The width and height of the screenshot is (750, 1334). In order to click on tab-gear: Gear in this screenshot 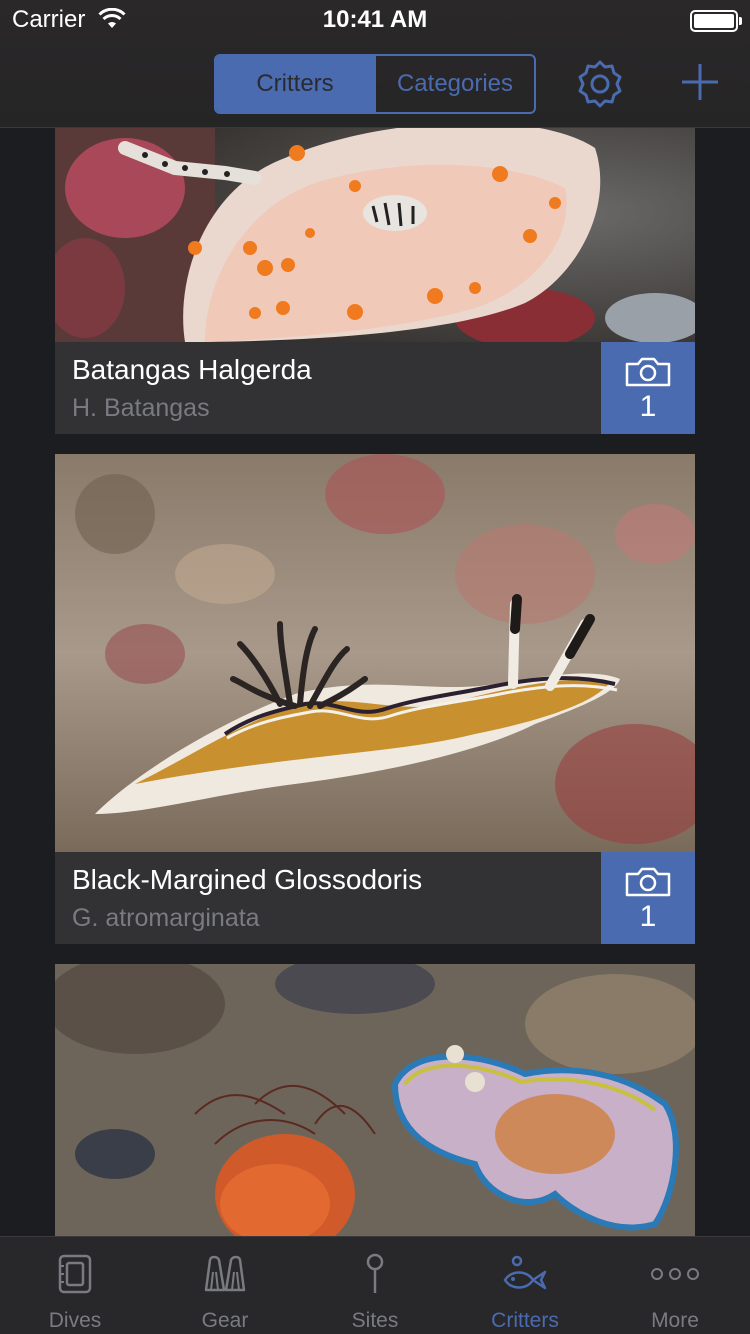, I will do `click(225, 1285)`.